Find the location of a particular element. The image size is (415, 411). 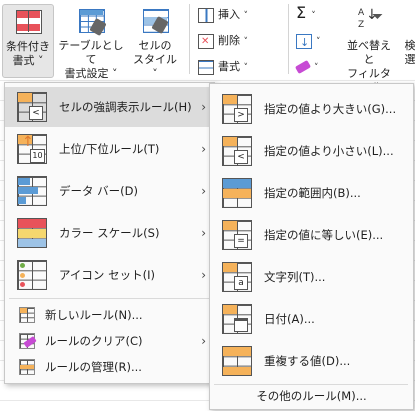

find-icon is located at coordinates (409, 21).